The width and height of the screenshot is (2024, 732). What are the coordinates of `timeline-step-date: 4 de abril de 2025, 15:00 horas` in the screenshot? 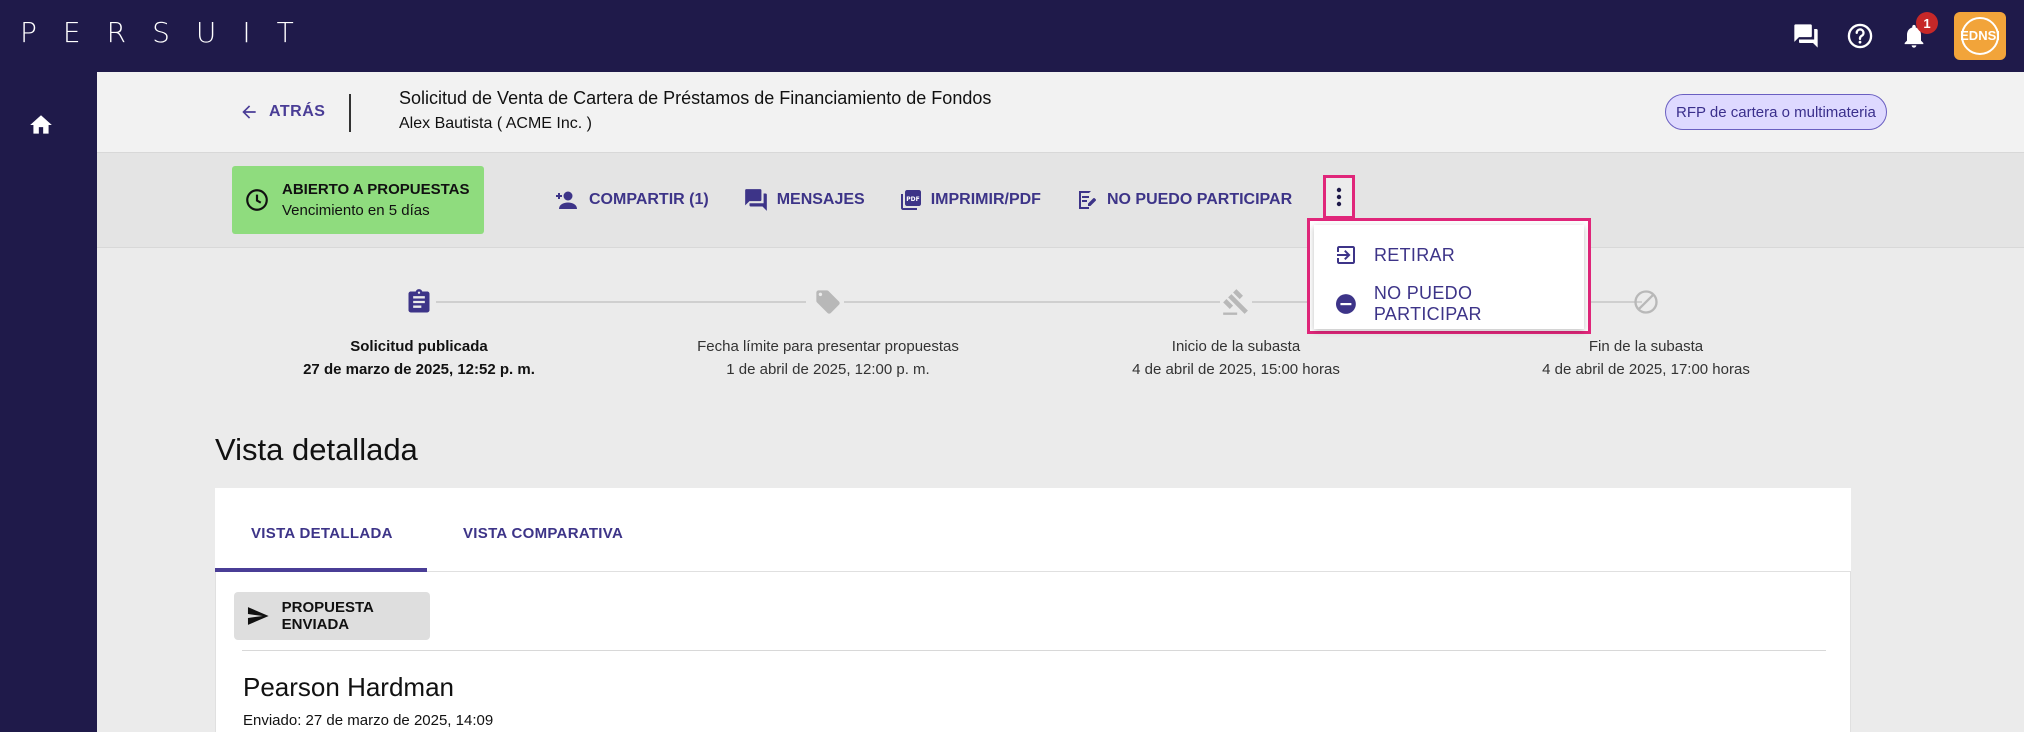 It's located at (1236, 369).